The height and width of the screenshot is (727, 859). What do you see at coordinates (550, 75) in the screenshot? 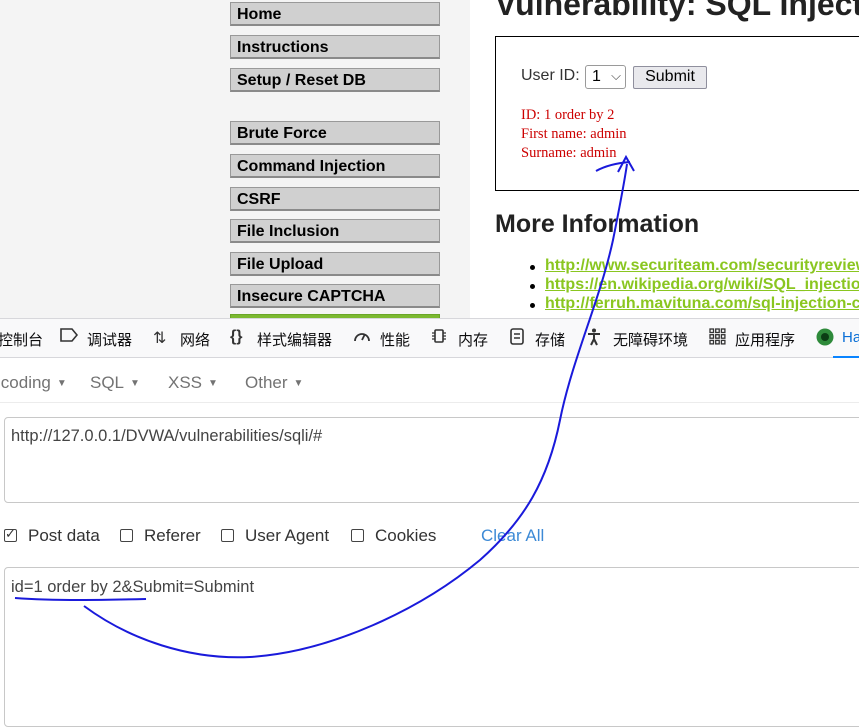
I see `user-id-label: User ID:` at bounding box center [550, 75].